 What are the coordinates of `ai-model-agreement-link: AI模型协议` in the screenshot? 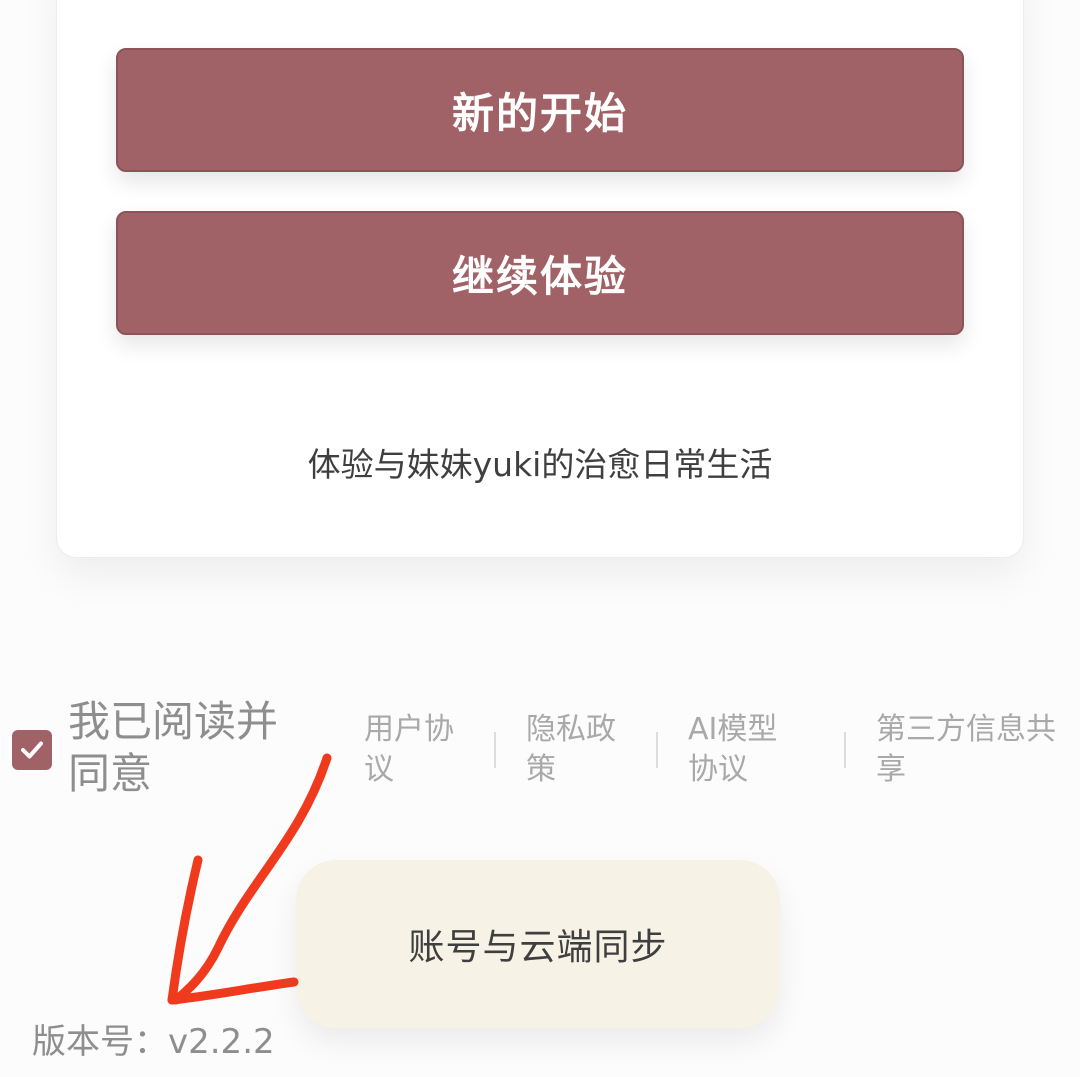 It's located at (743, 750).